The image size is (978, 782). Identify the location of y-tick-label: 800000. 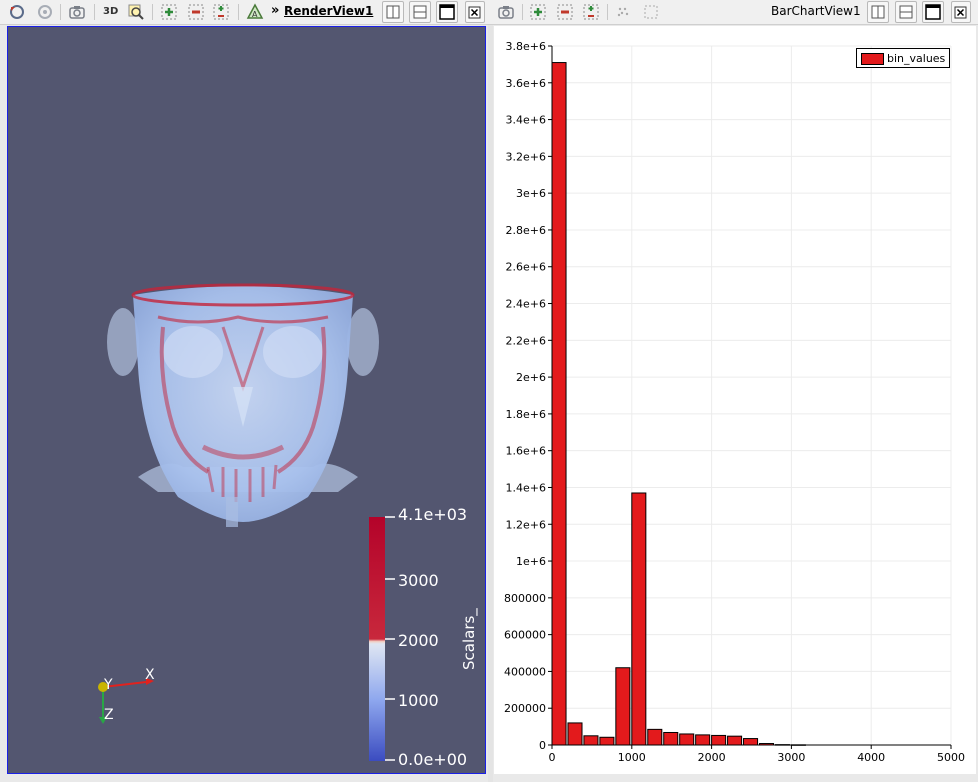
(525, 598).